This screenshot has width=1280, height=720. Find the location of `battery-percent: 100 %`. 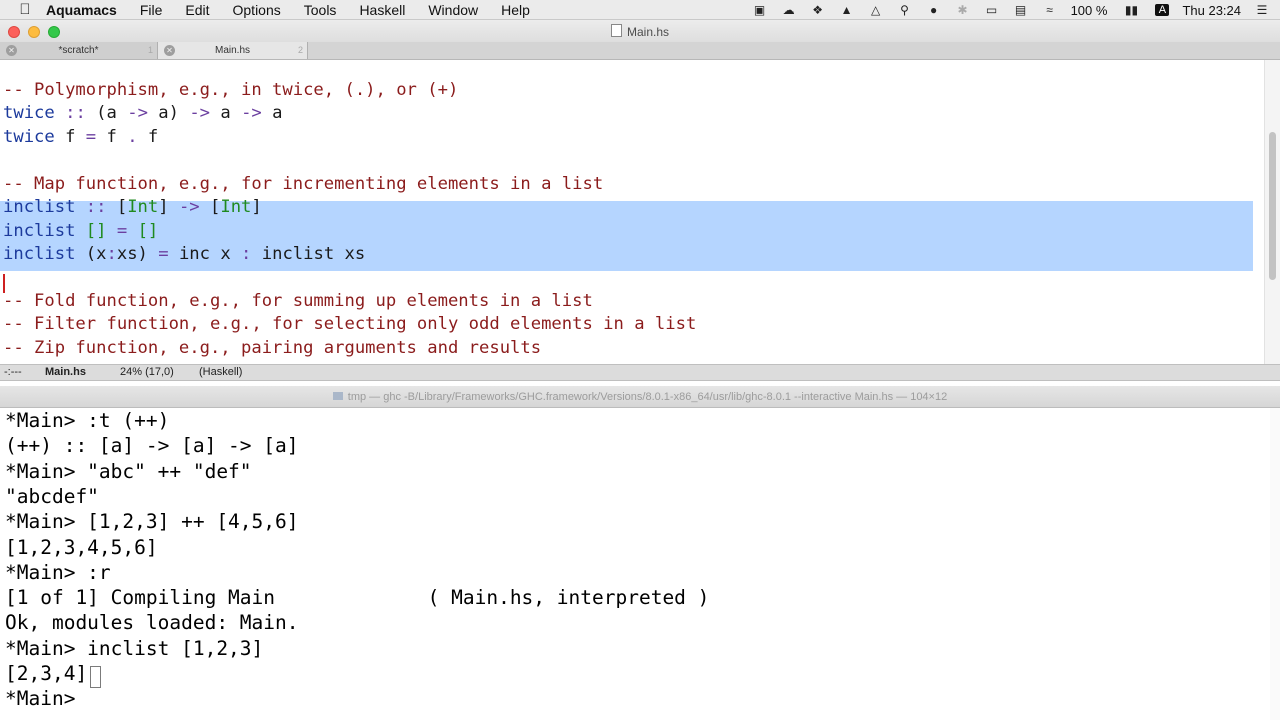

battery-percent: 100 % is located at coordinates (1089, 10).